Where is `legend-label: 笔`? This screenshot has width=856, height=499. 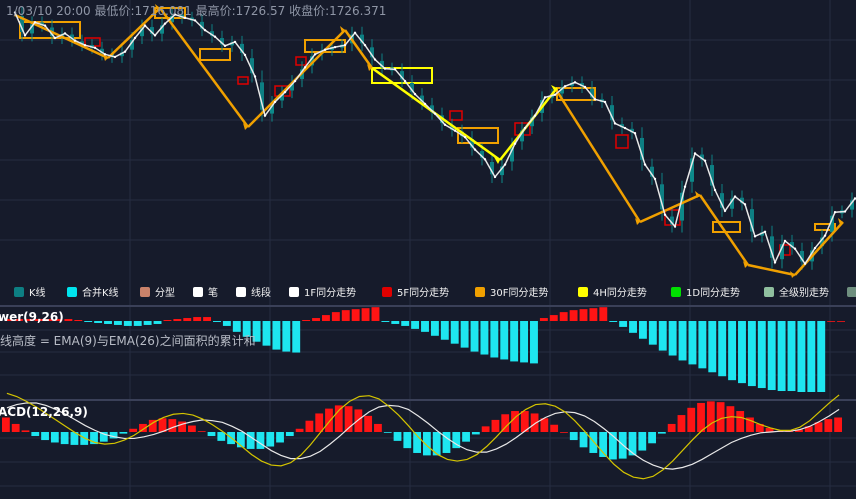 legend-label: 笔 is located at coordinates (213, 292).